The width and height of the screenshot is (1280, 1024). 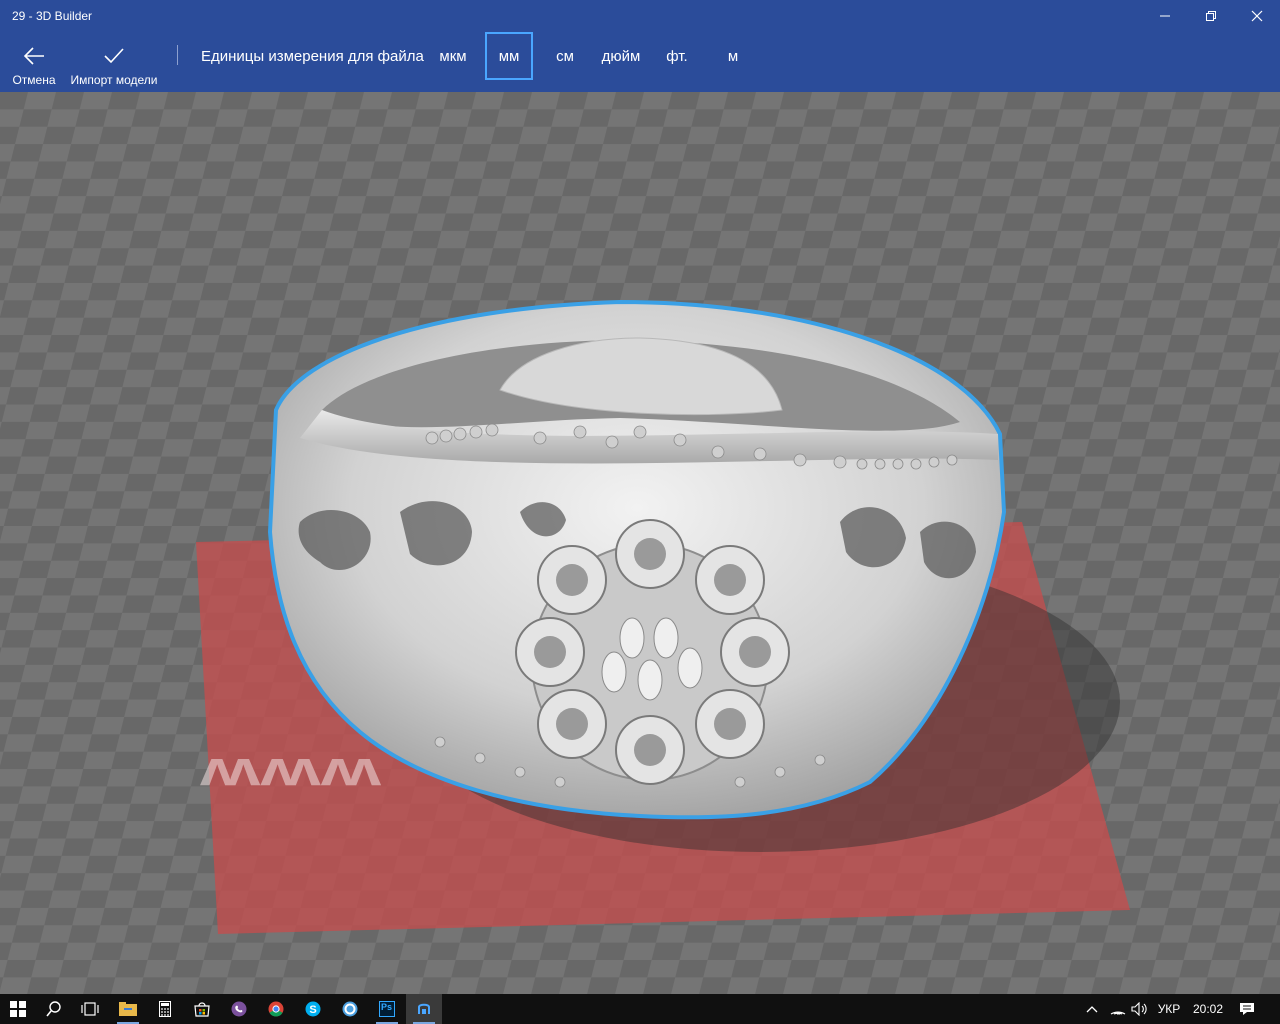 I want to click on app-ring-icon, so click(x=350, y=1009).